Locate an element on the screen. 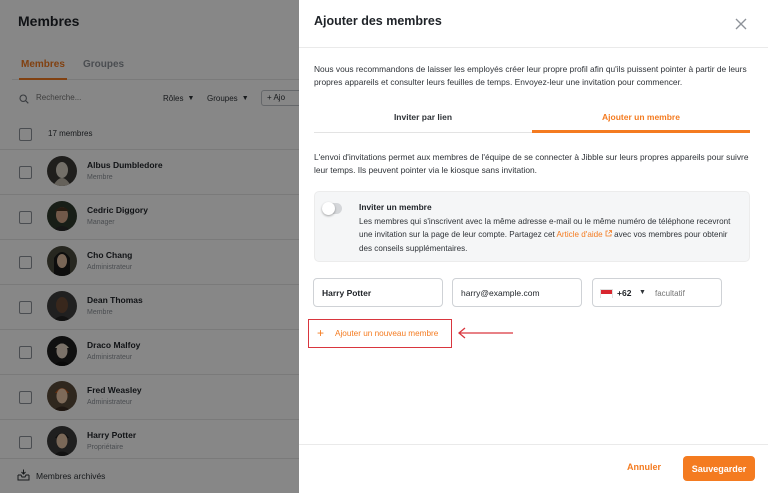 The height and width of the screenshot is (493, 768). indonesia-flag-icon is located at coordinates (606, 293).